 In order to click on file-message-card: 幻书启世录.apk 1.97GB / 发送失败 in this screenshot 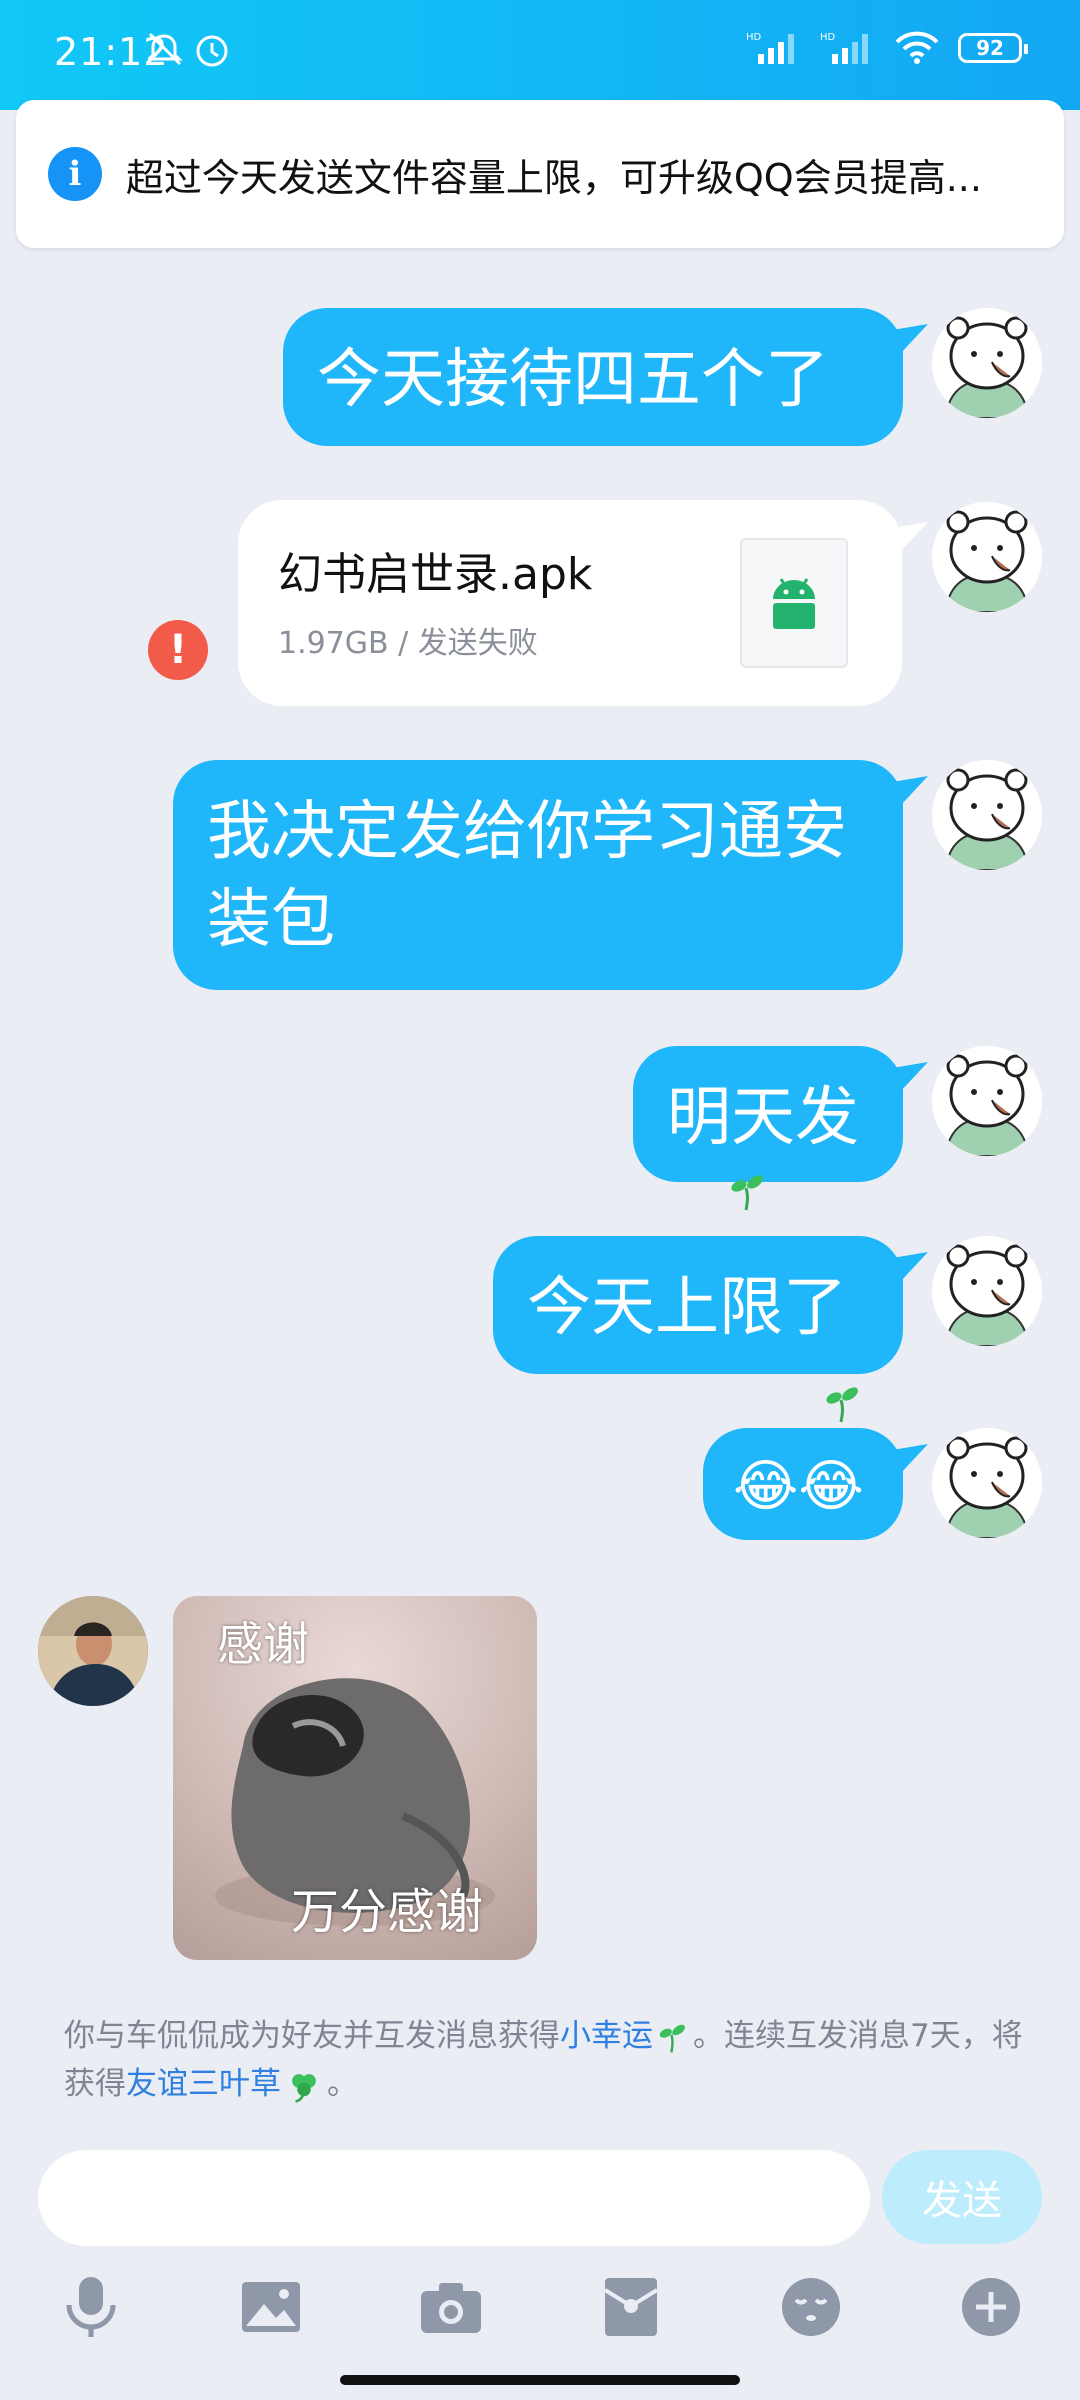, I will do `click(570, 603)`.